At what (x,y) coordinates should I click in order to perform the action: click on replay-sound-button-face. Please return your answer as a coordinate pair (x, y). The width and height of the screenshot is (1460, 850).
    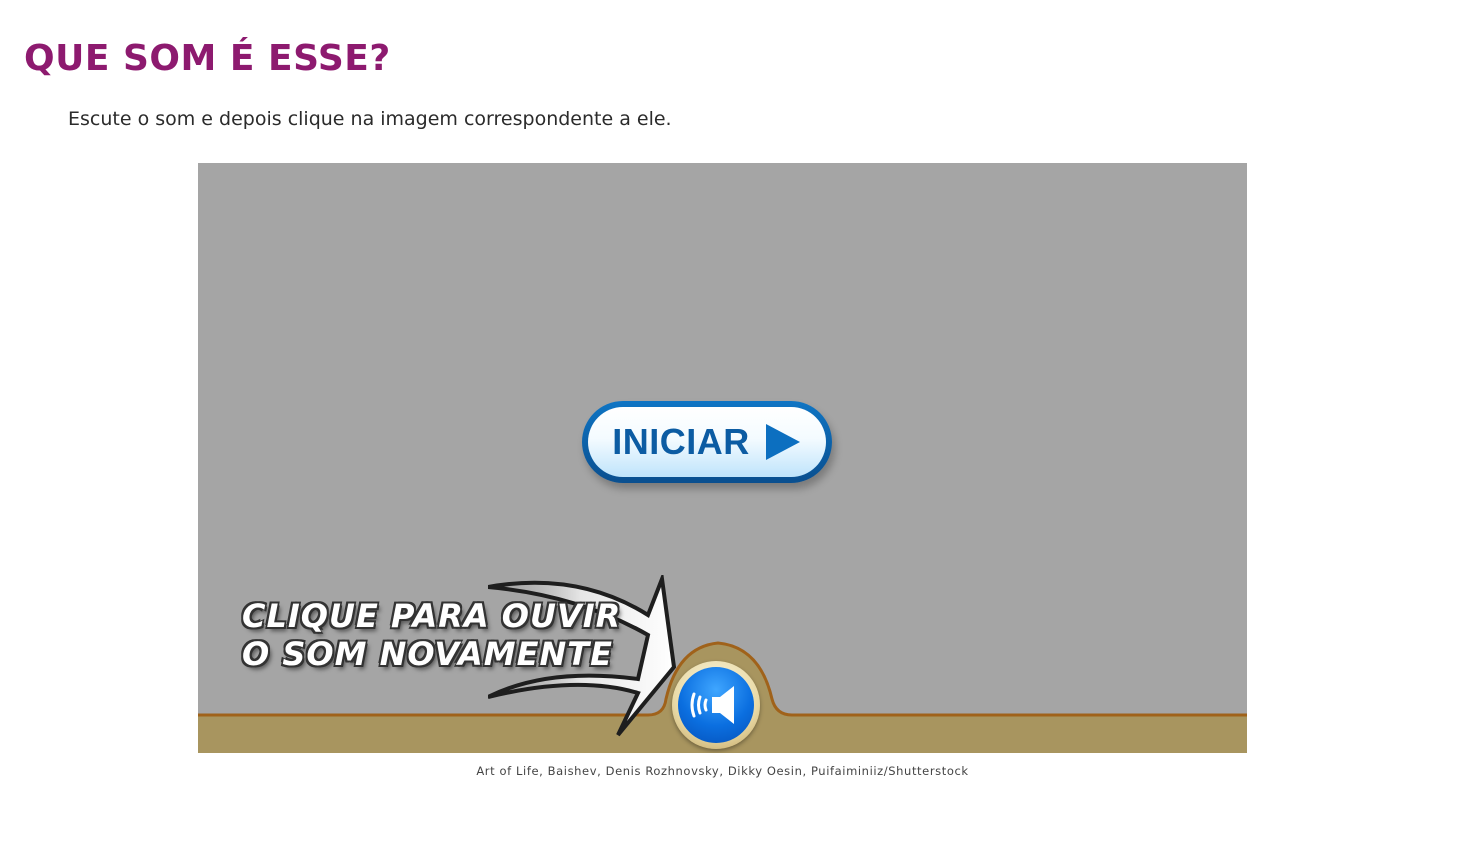
    Looking at the image, I should click on (716, 705).